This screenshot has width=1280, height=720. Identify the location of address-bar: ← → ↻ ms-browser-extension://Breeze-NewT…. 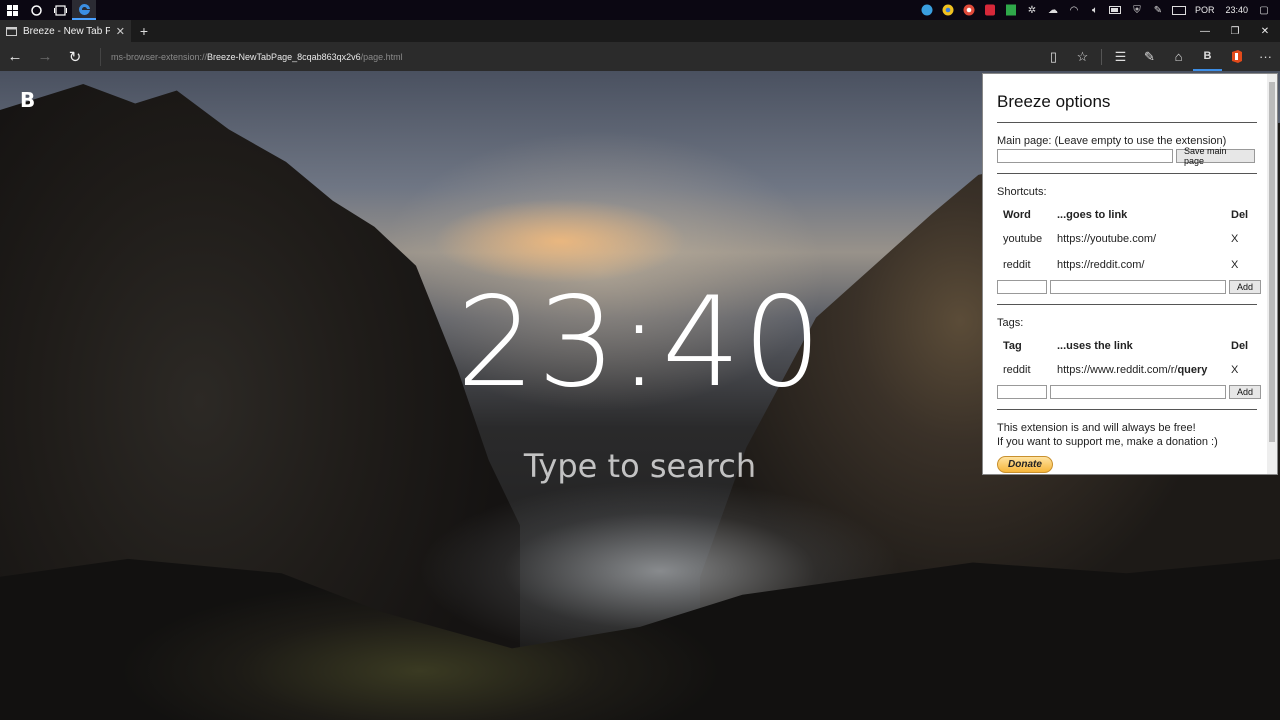
(640, 56).